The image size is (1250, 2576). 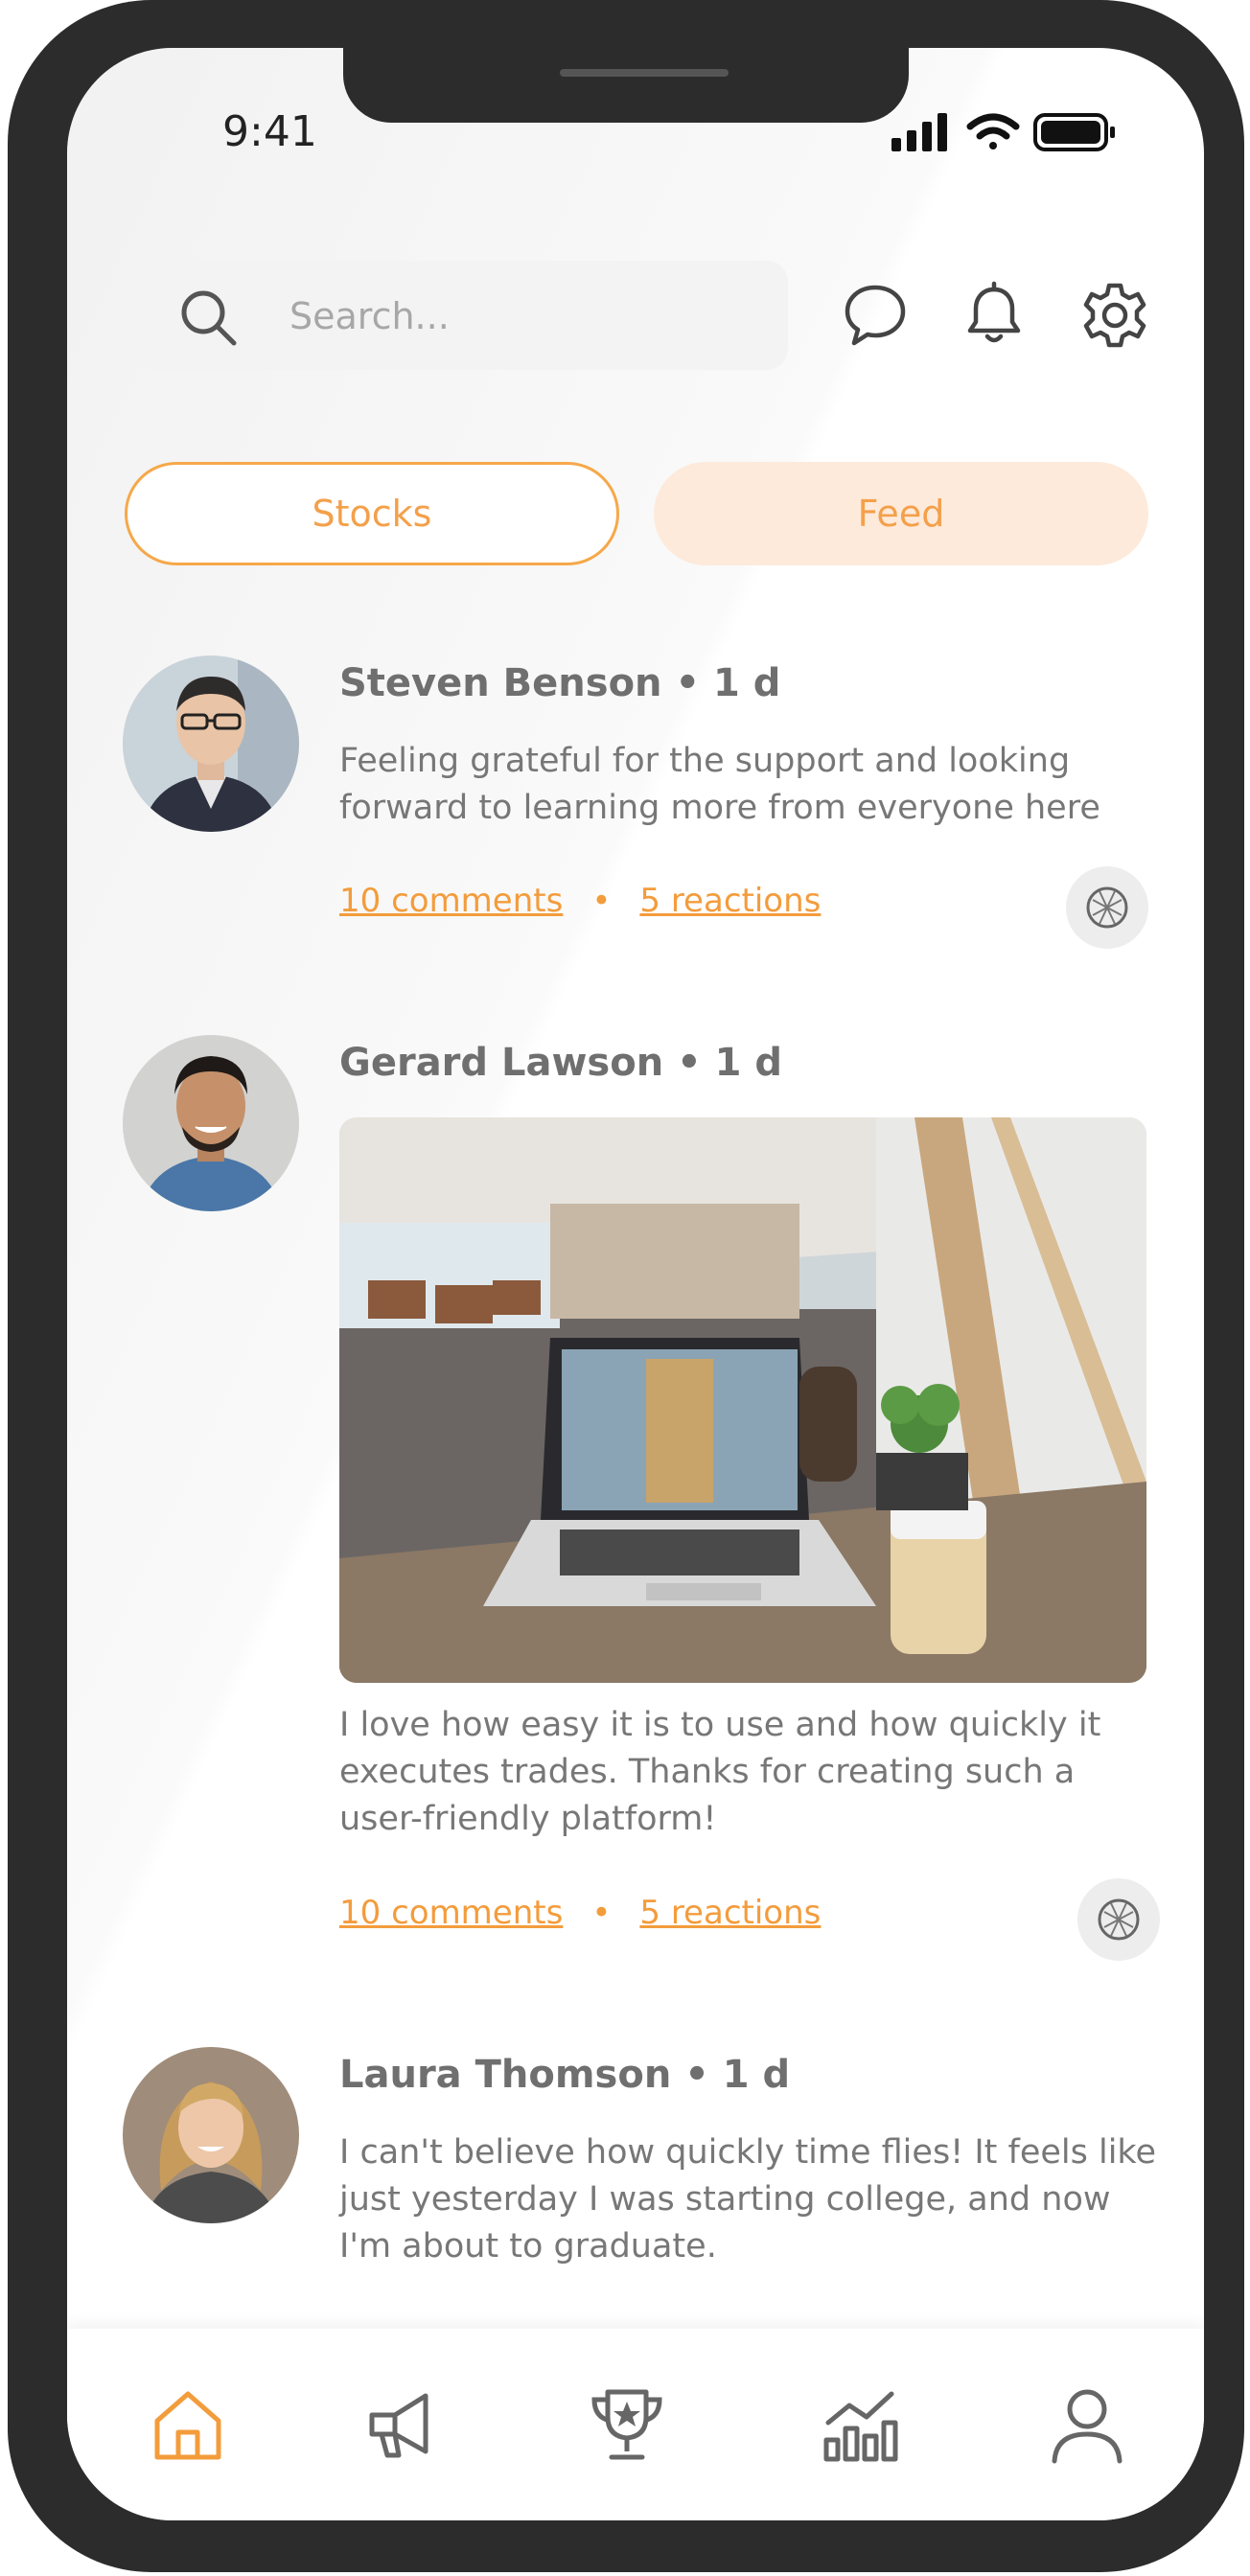 I want to click on search-input, so click(x=520, y=316).